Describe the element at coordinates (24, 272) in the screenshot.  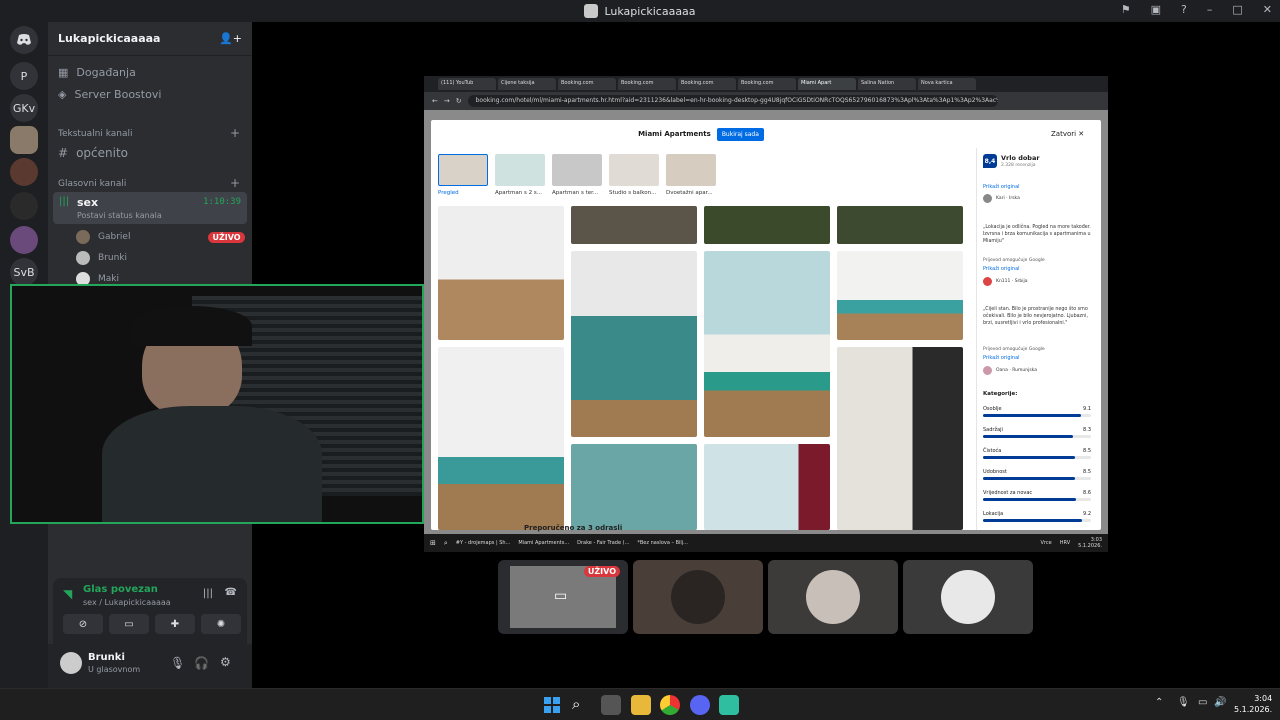
I see `guild-svb: SvB` at that location.